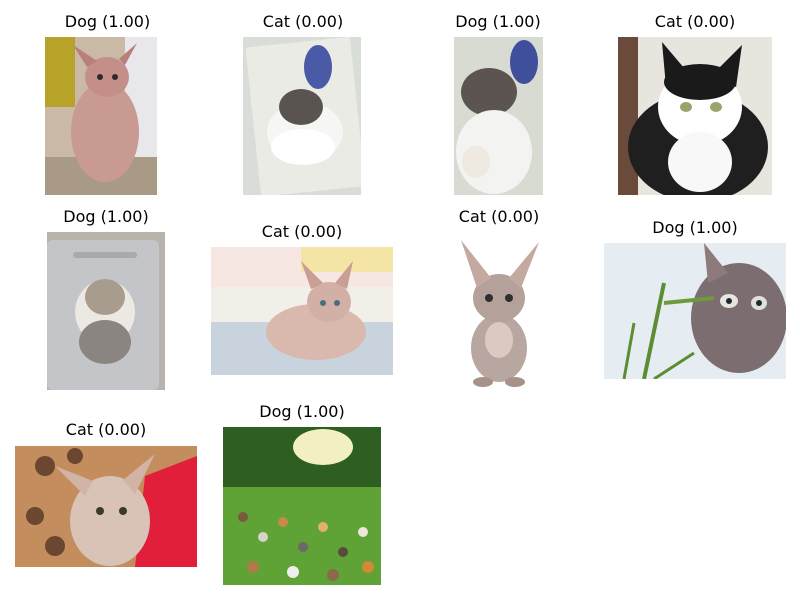 The image size is (800, 600). What do you see at coordinates (101, 116) in the screenshot?
I see `hairless-cat-photo` at bounding box center [101, 116].